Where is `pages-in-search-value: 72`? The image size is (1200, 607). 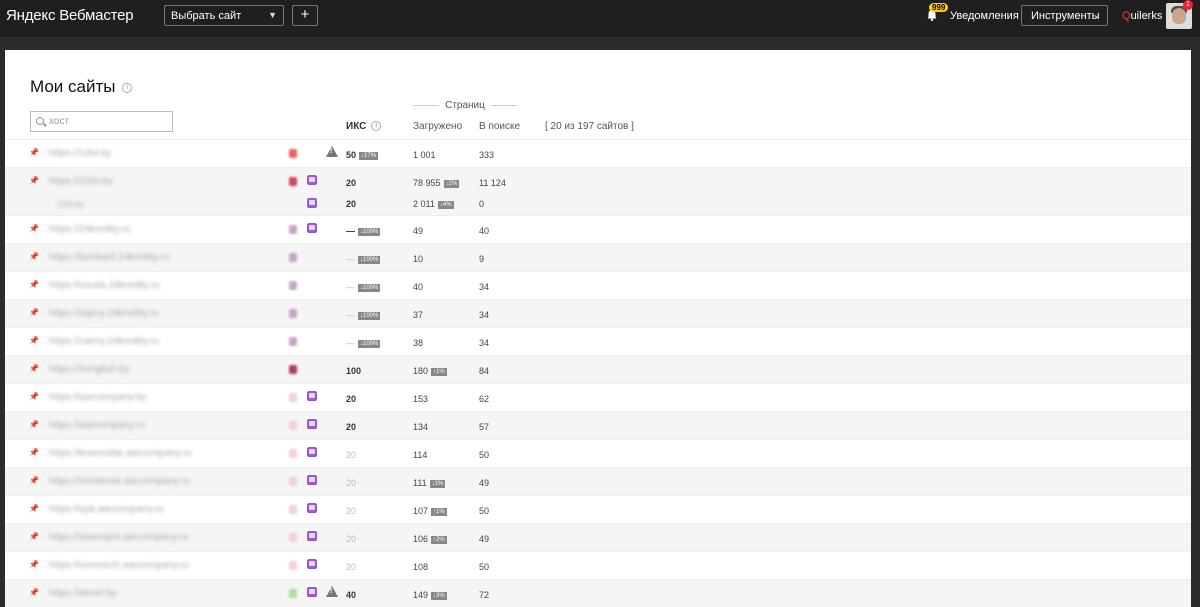
pages-in-search-value: 72 is located at coordinates (484, 595).